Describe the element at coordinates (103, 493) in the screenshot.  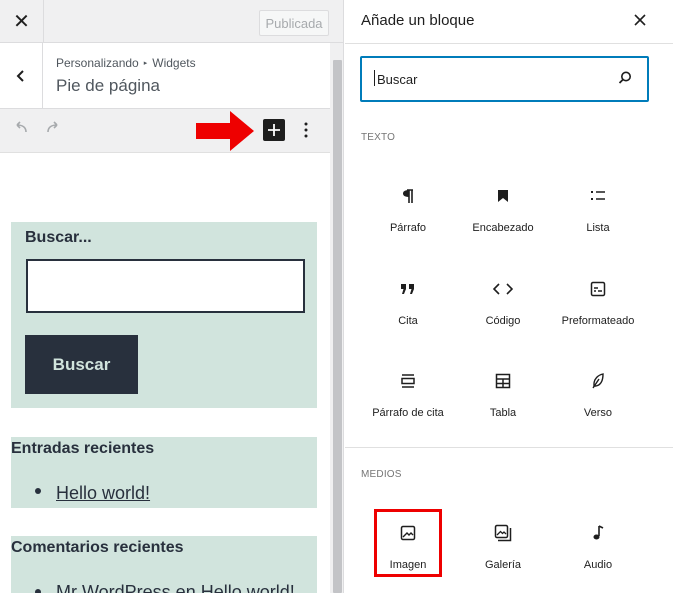
I see `recent-post-link: Hello world!` at that location.